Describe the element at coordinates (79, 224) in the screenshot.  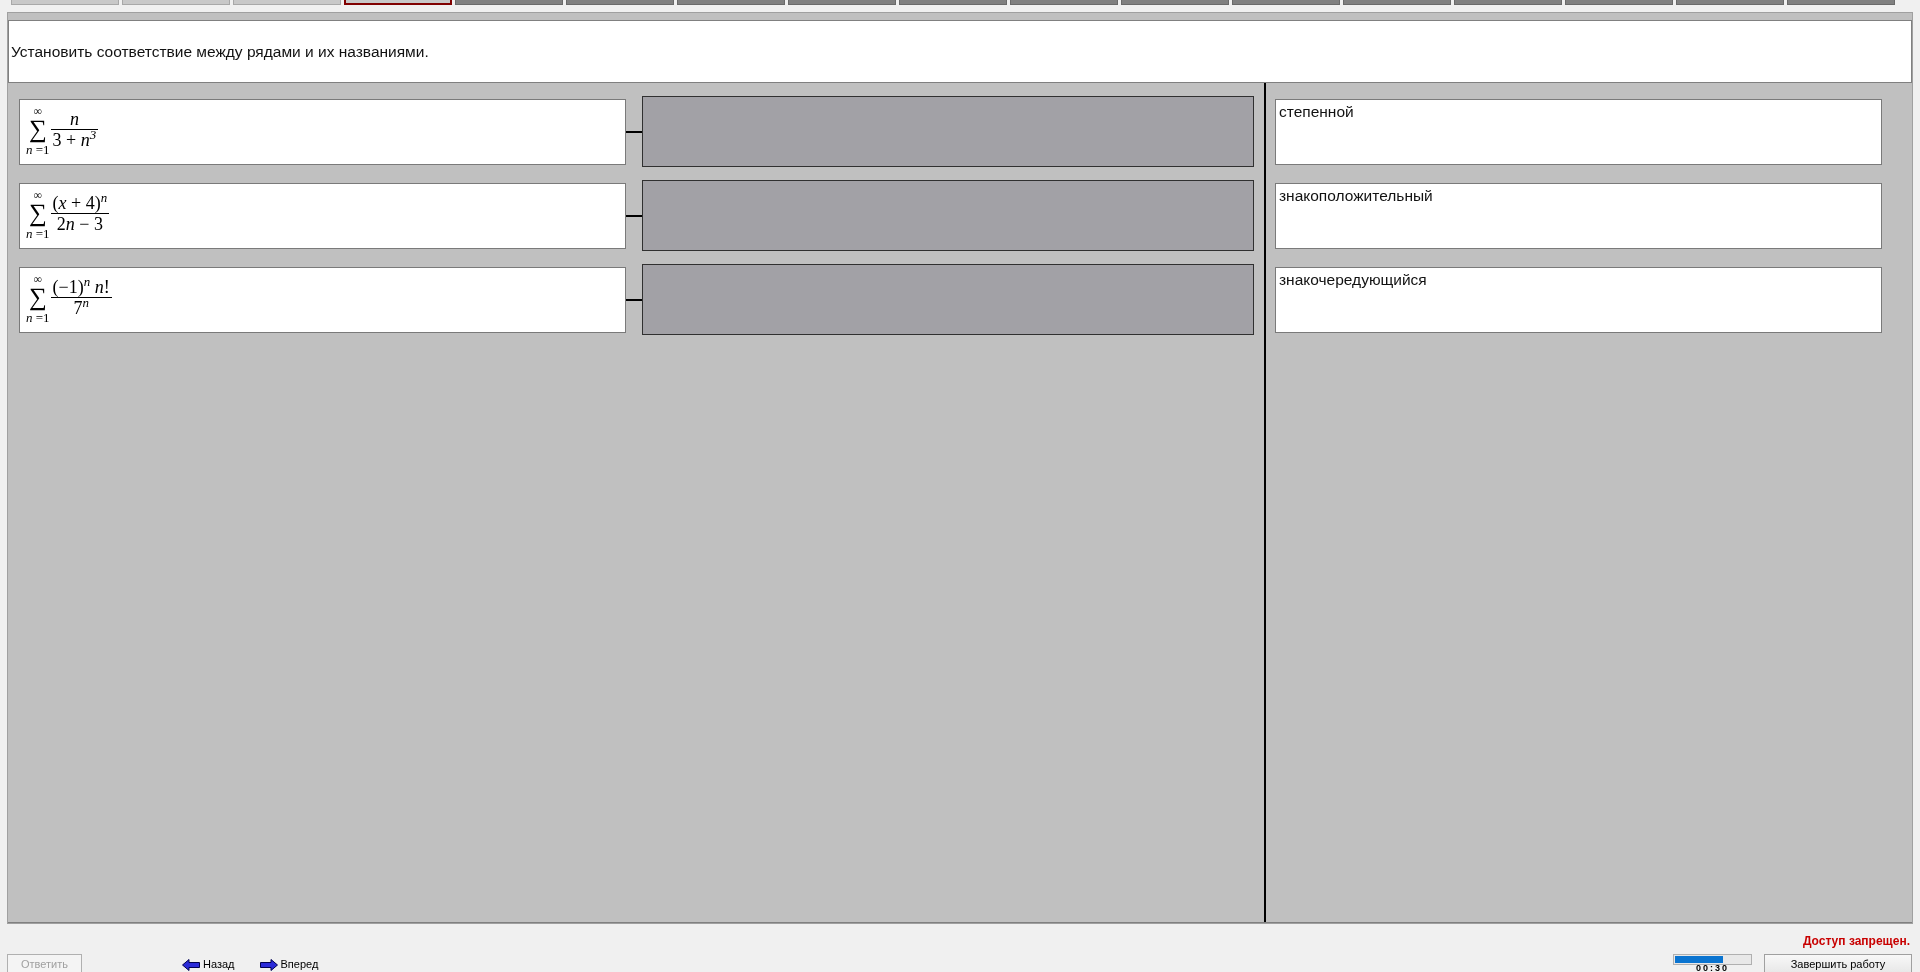
I see `fraction-denominator: 2n − 3` at that location.